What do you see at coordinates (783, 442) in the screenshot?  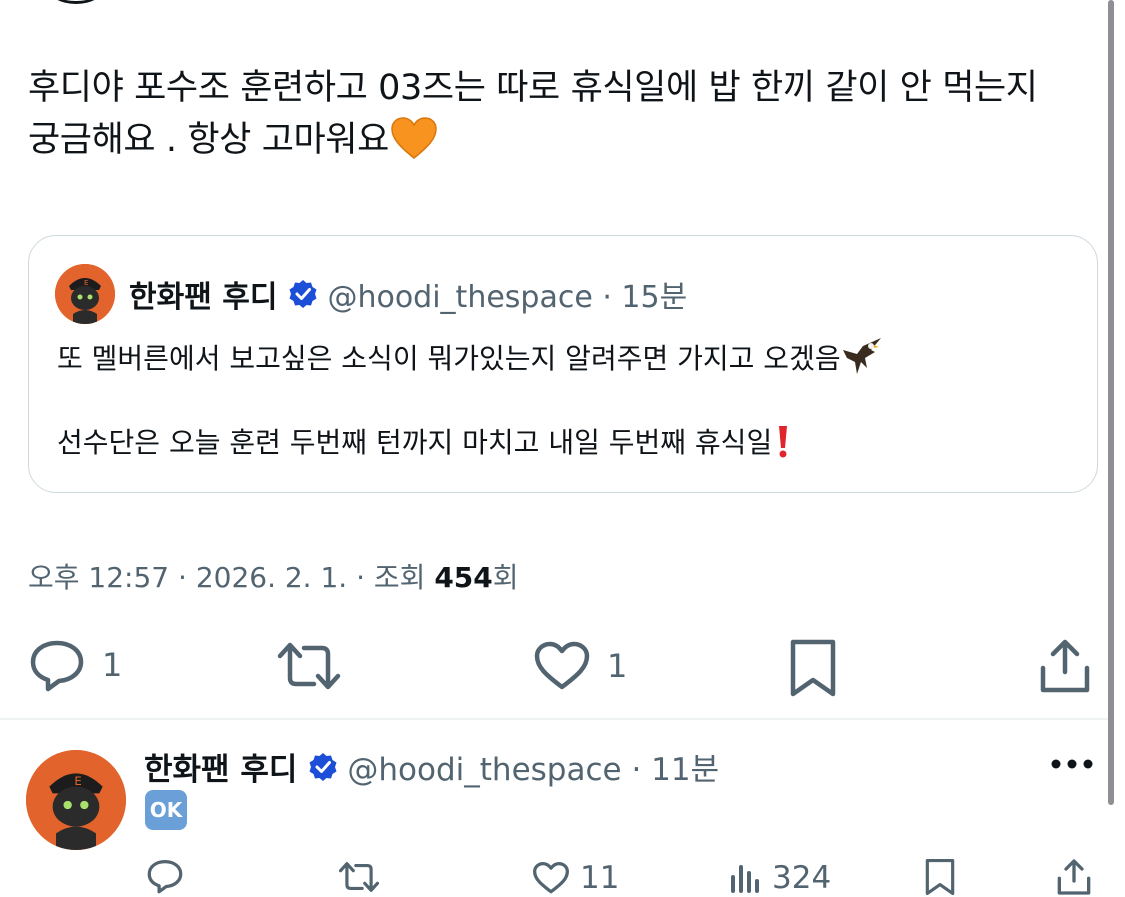 I see `exclamation-icon` at bounding box center [783, 442].